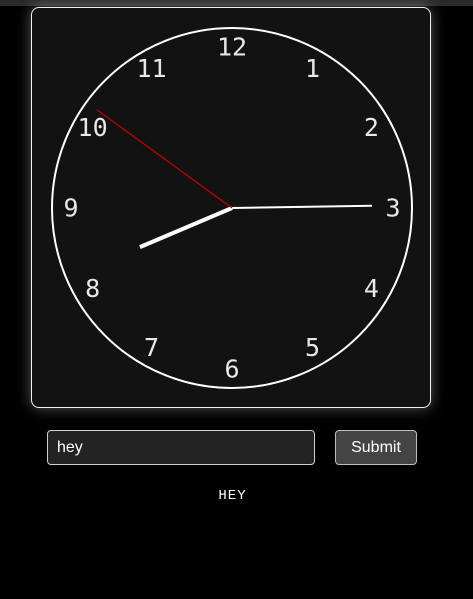  What do you see at coordinates (312, 68) in the screenshot?
I see `clock-number-1: 1` at bounding box center [312, 68].